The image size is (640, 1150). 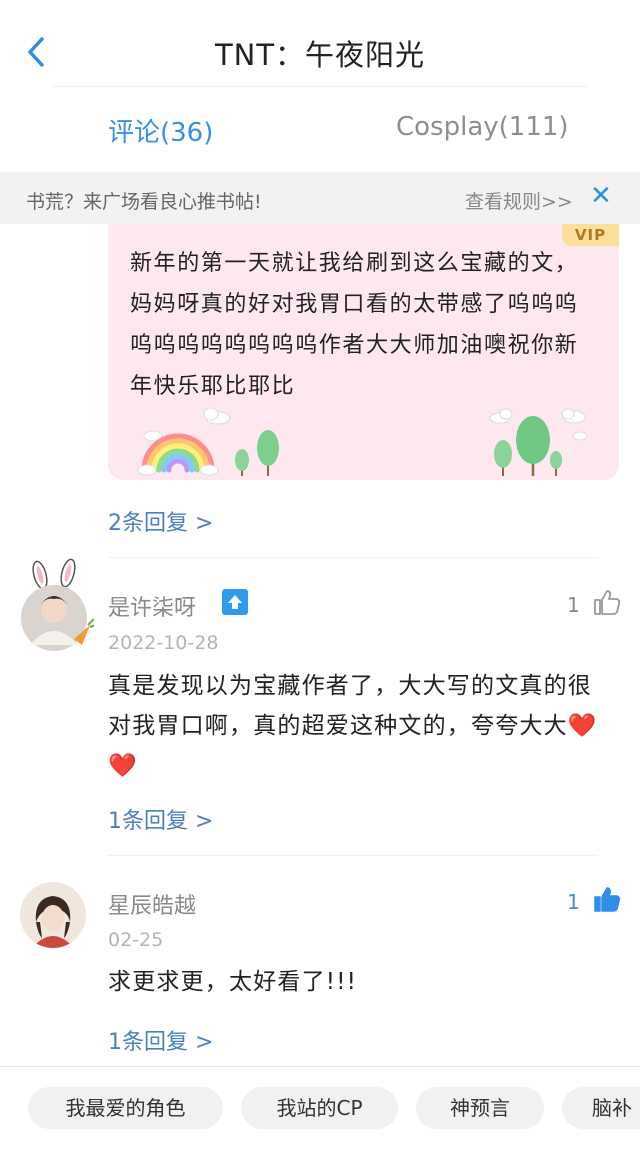 What do you see at coordinates (319, 1108) in the screenshot?
I see `tag-my-cp: 我站的CP` at bounding box center [319, 1108].